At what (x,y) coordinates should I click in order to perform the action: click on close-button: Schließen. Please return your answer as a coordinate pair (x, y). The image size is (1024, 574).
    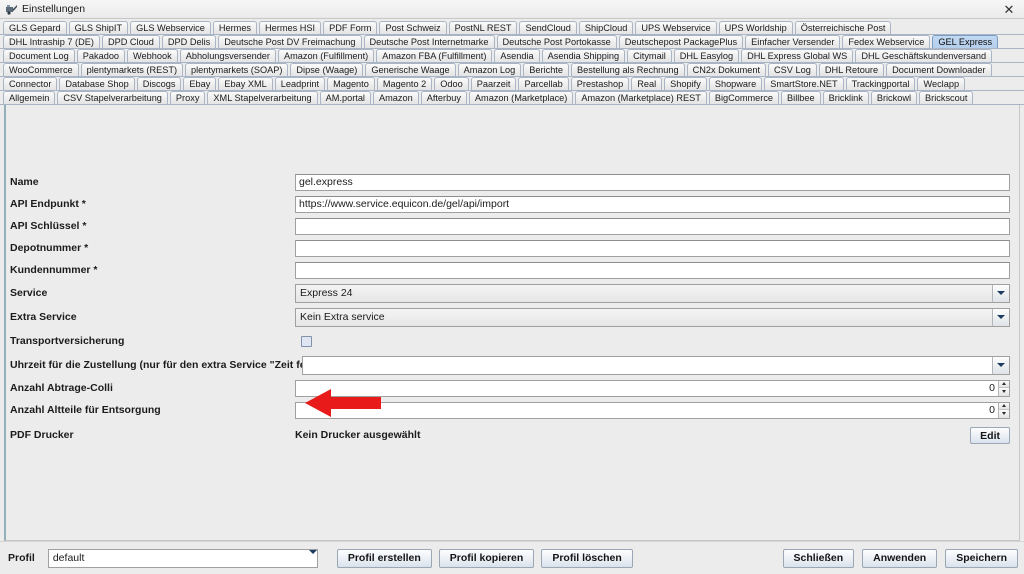
    Looking at the image, I should click on (818, 558).